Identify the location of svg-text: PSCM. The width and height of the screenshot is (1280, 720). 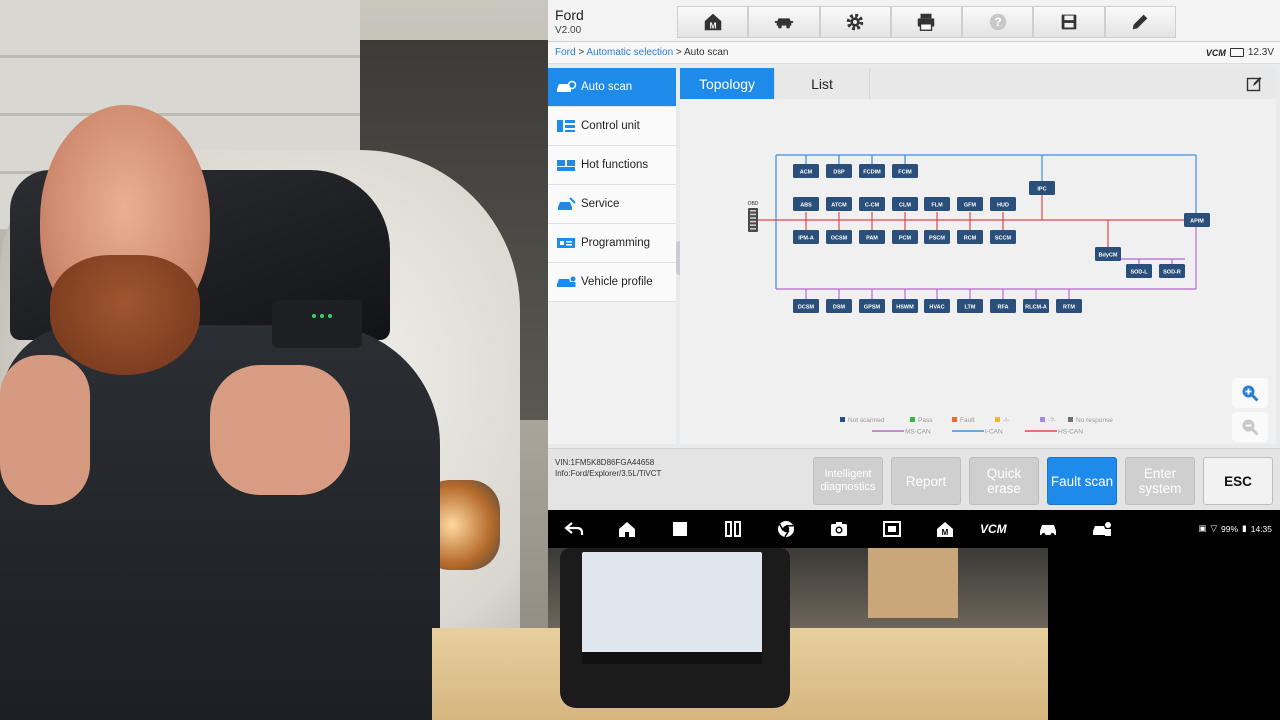
(937, 239).